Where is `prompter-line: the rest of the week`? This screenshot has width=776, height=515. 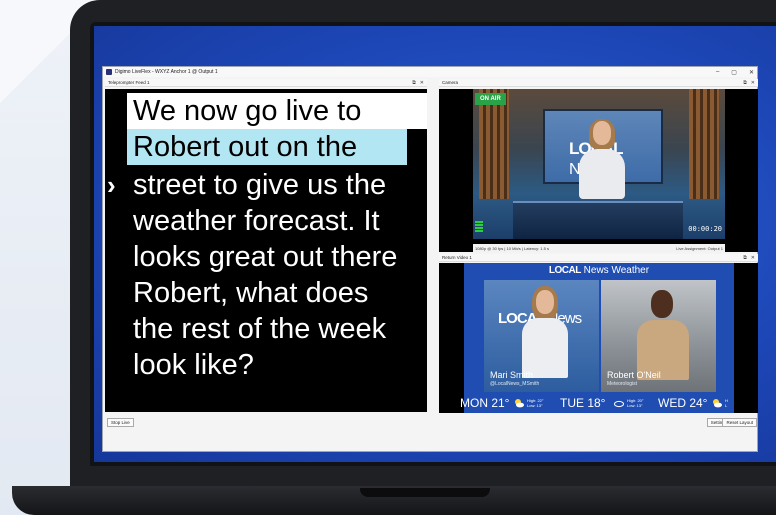 prompter-line: the rest of the week is located at coordinates (260, 329).